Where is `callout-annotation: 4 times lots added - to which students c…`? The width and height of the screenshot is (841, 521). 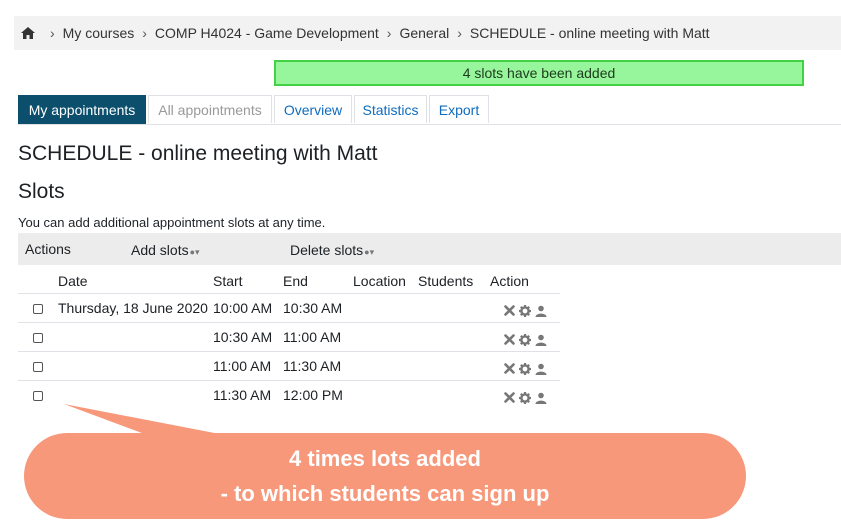 callout-annotation: 4 times lots added - to which students c… is located at coordinates (385, 476).